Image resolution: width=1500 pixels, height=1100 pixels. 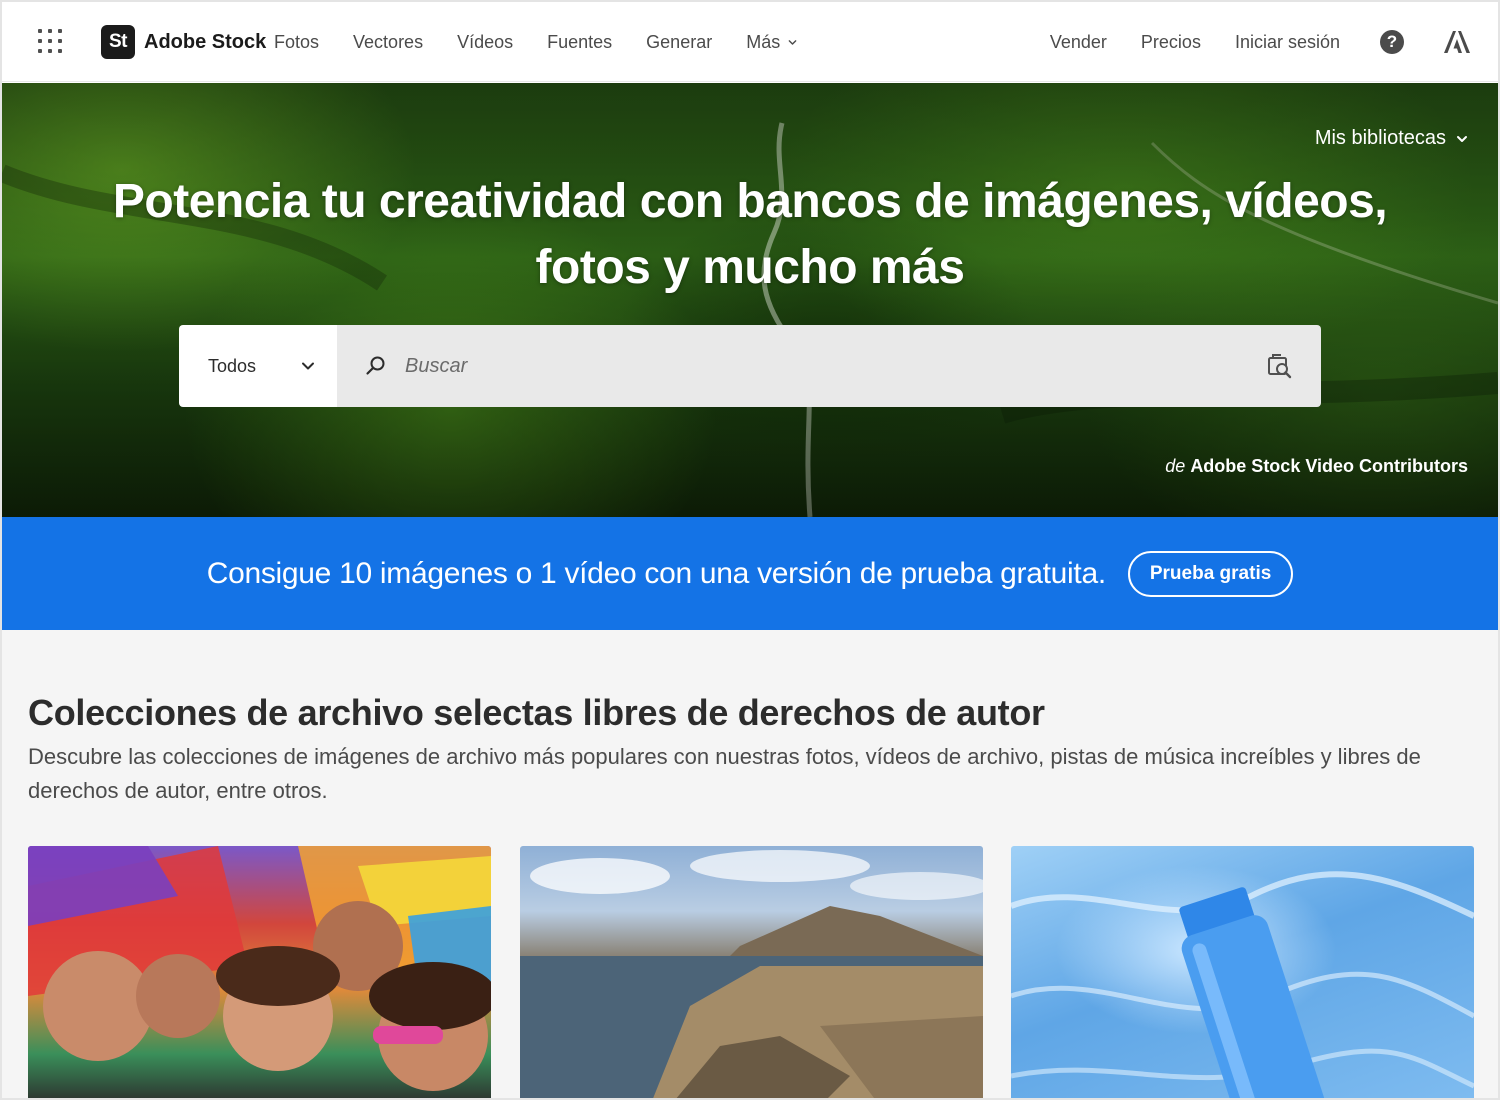 What do you see at coordinates (1380, 138) in the screenshot?
I see `my-libraries-label: Mis bibliotecas` at bounding box center [1380, 138].